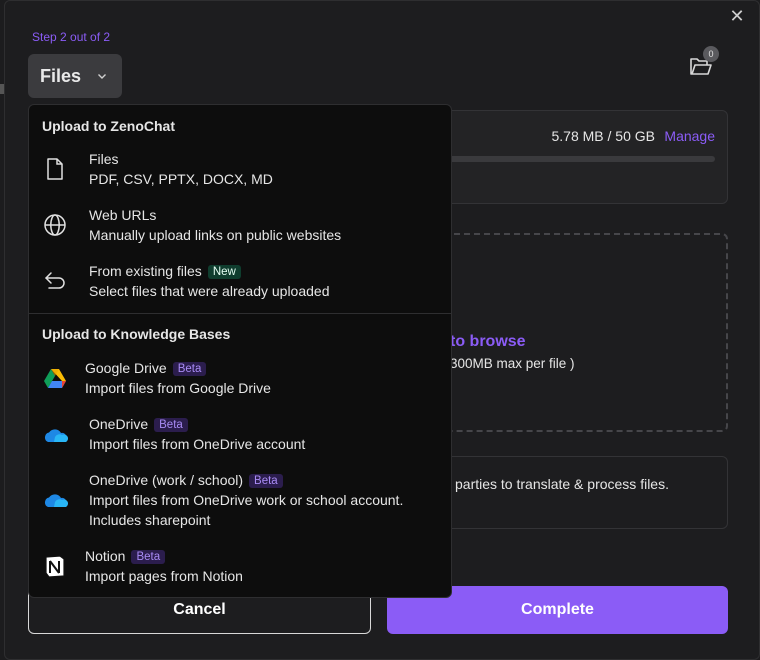 This screenshot has height=660, width=760. What do you see at coordinates (562, 484) in the screenshot?
I see `notice-text: parties to translate & process files.` at bounding box center [562, 484].